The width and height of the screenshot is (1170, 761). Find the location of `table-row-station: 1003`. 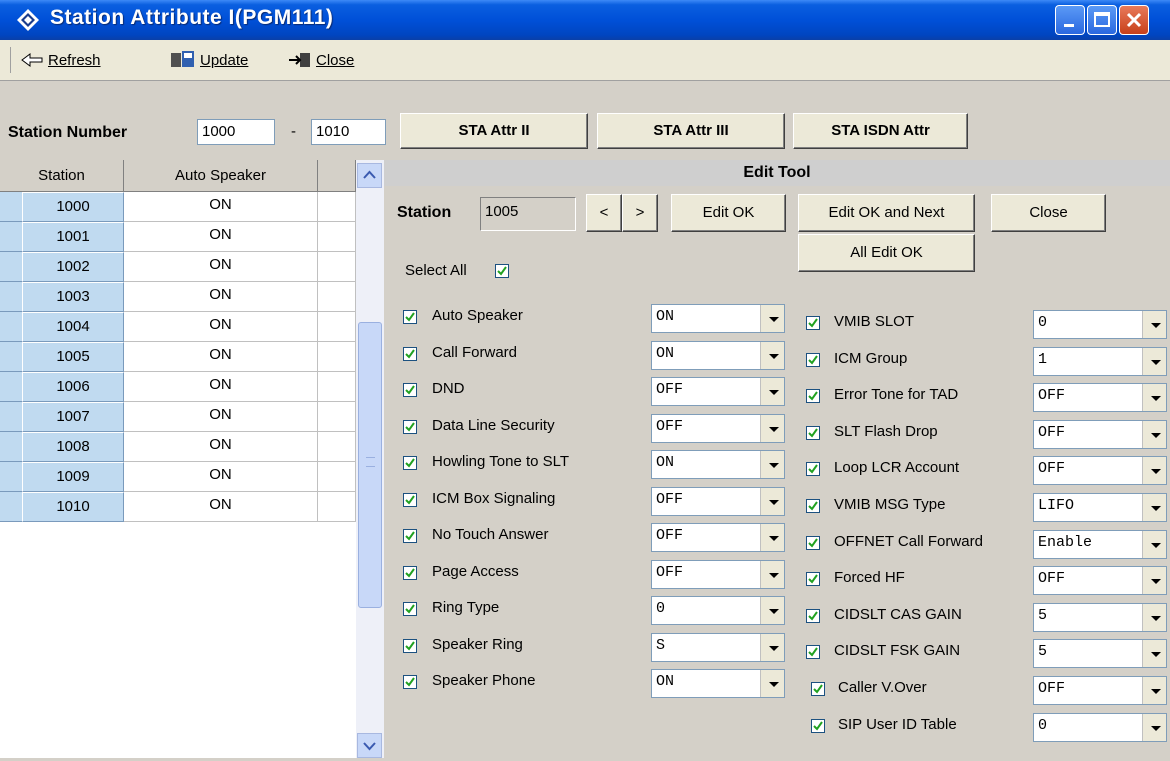

table-row-station: 1003 is located at coordinates (73, 297).